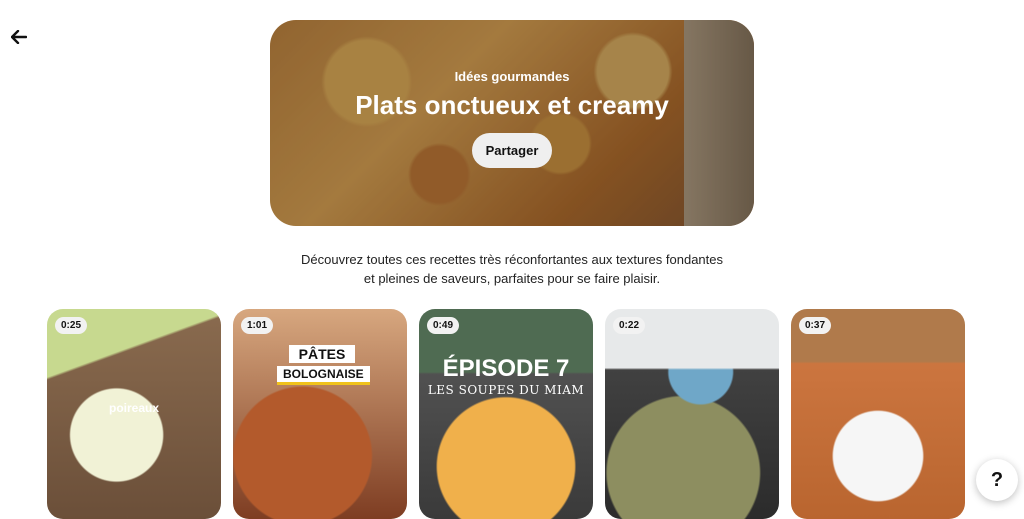  Describe the element at coordinates (997, 480) in the screenshot. I see `help-button: ?` at that location.